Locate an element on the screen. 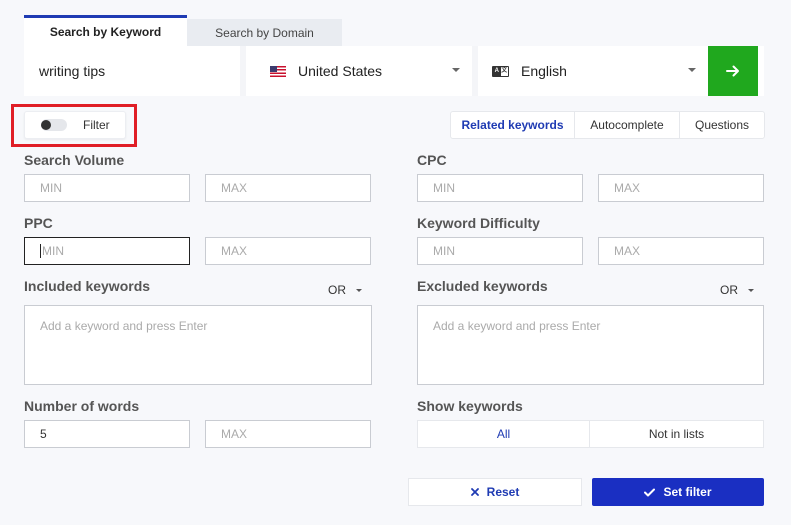  tab-search-by-keyword: Search by Keyword is located at coordinates (105, 30).